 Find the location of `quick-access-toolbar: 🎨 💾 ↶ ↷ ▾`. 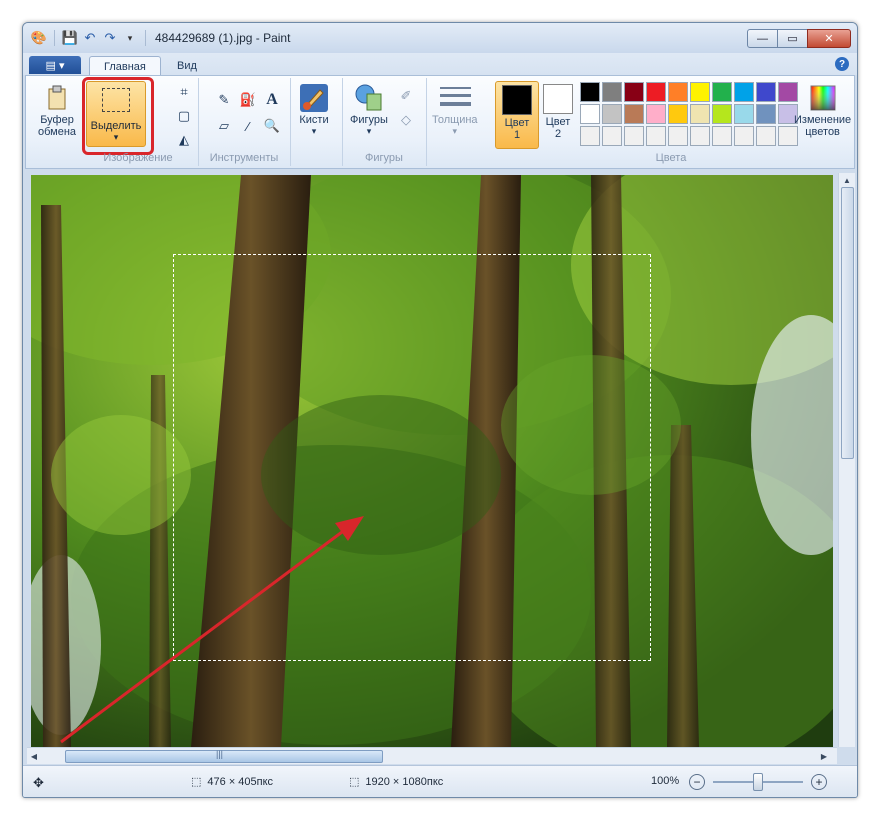

quick-access-toolbar: 🎨 💾 ↶ ↷ ▾ is located at coordinates (90, 38).